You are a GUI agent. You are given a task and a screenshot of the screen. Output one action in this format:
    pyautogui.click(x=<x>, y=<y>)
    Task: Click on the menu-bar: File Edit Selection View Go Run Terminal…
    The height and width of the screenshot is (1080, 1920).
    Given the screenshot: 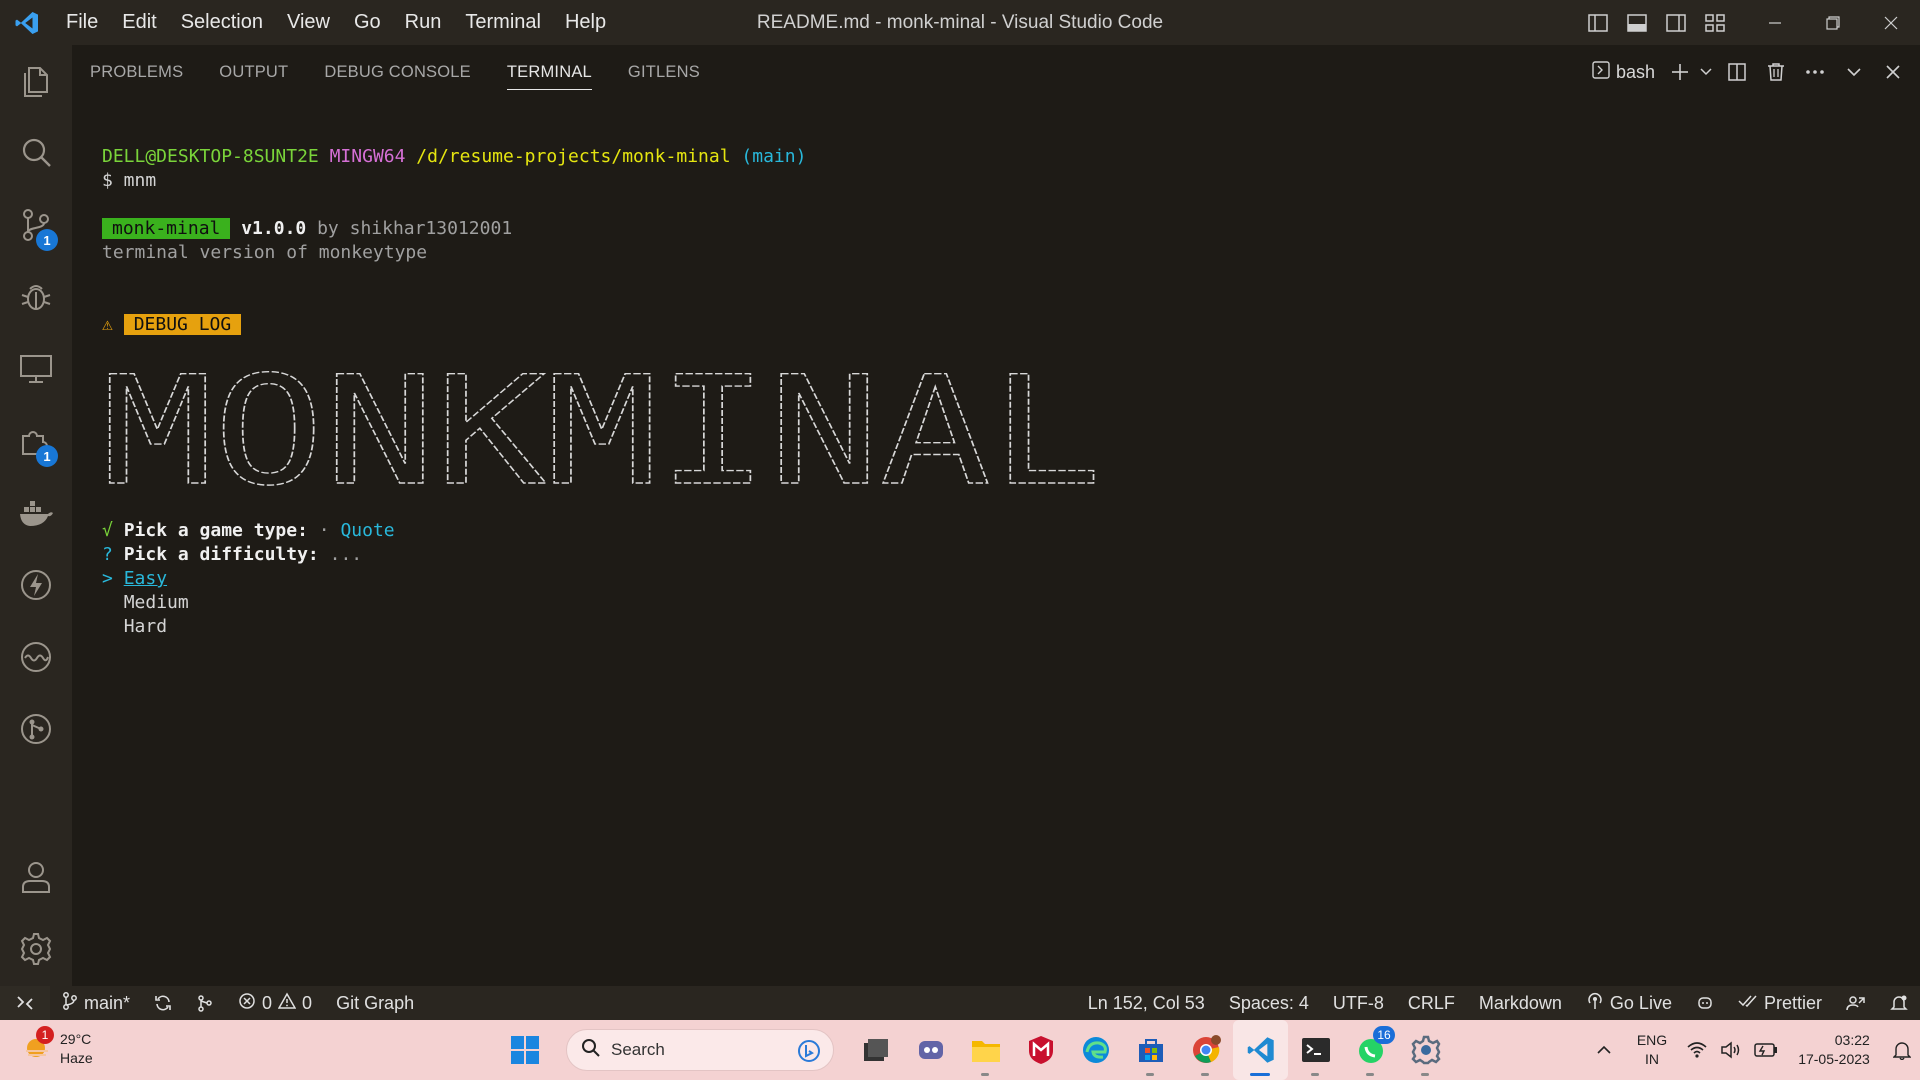 What is the action you would take?
    pyautogui.click(x=336, y=22)
    